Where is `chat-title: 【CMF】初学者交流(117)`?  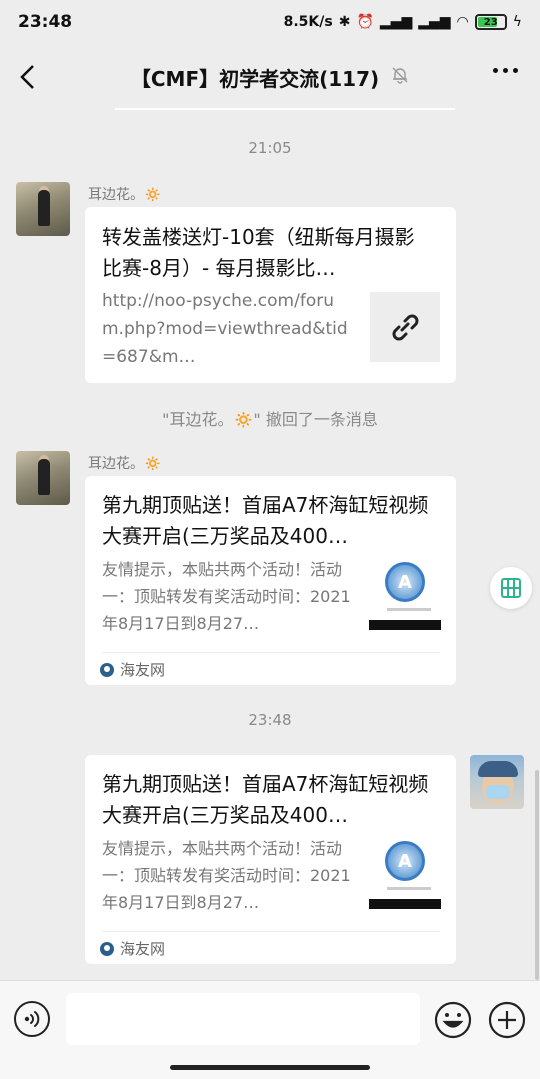 chat-title: 【CMF】初学者交流(117) is located at coordinates (255, 78).